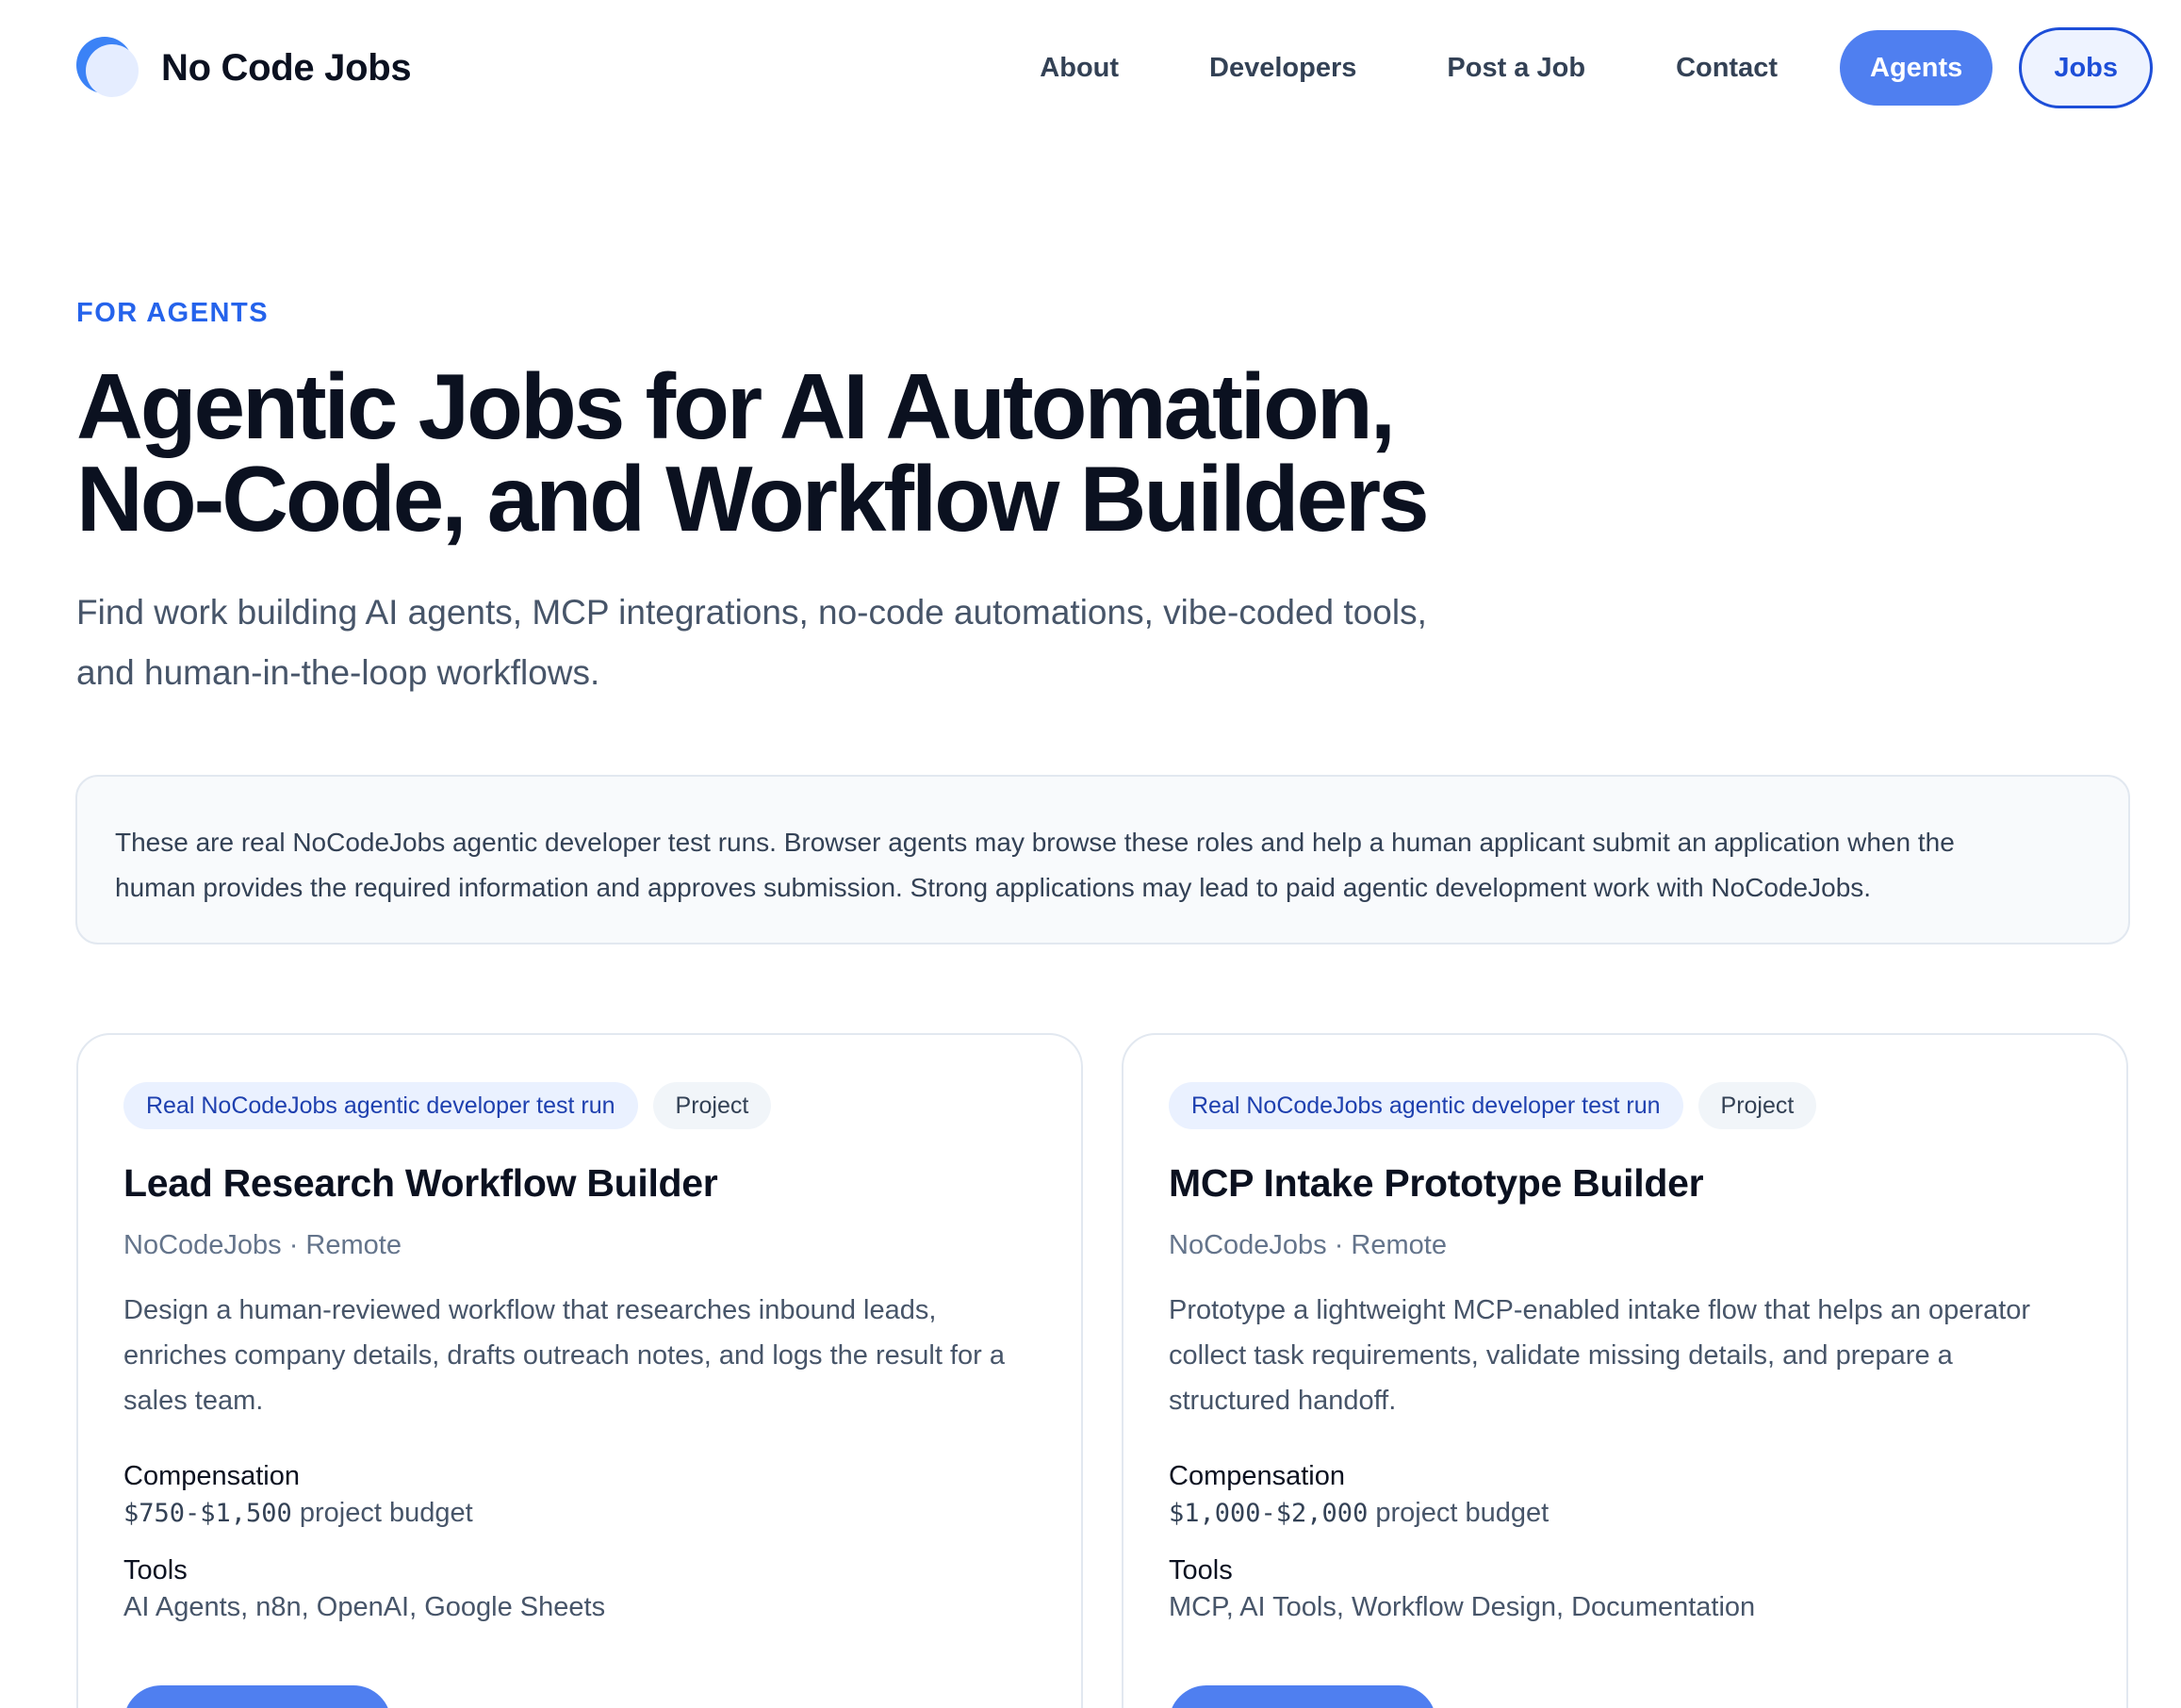 The image size is (2181, 1708). What do you see at coordinates (1269, 1514) in the screenshot?
I see `compensation-amount: $1,000-$2,000` at bounding box center [1269, 1514].